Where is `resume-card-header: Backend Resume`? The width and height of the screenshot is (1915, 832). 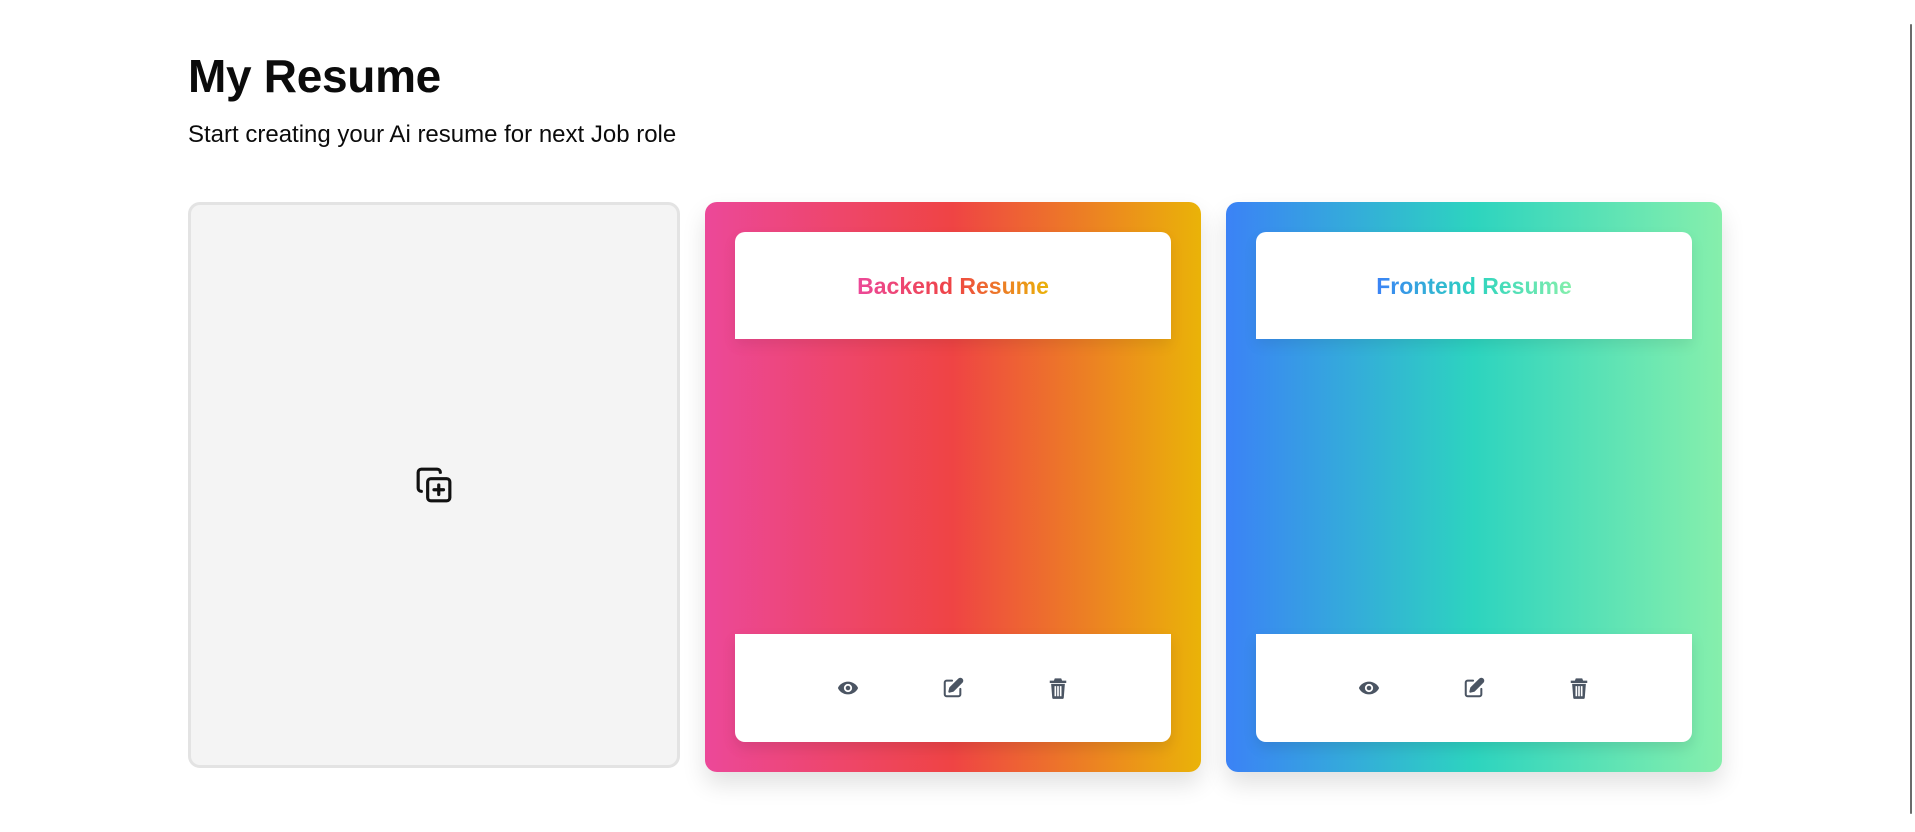 resume-card-header: Backend Resume is located at coordinates (953, 285).